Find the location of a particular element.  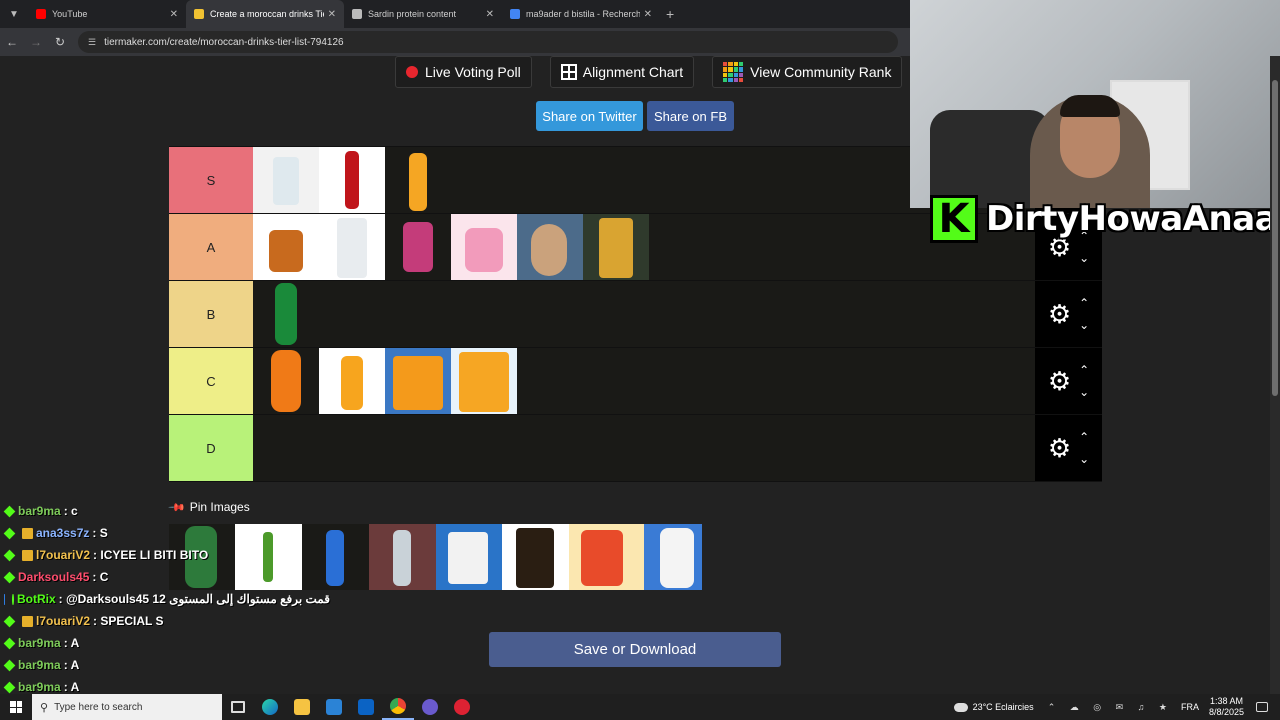

new-tab-button: + is located at coordinates (670, 14).